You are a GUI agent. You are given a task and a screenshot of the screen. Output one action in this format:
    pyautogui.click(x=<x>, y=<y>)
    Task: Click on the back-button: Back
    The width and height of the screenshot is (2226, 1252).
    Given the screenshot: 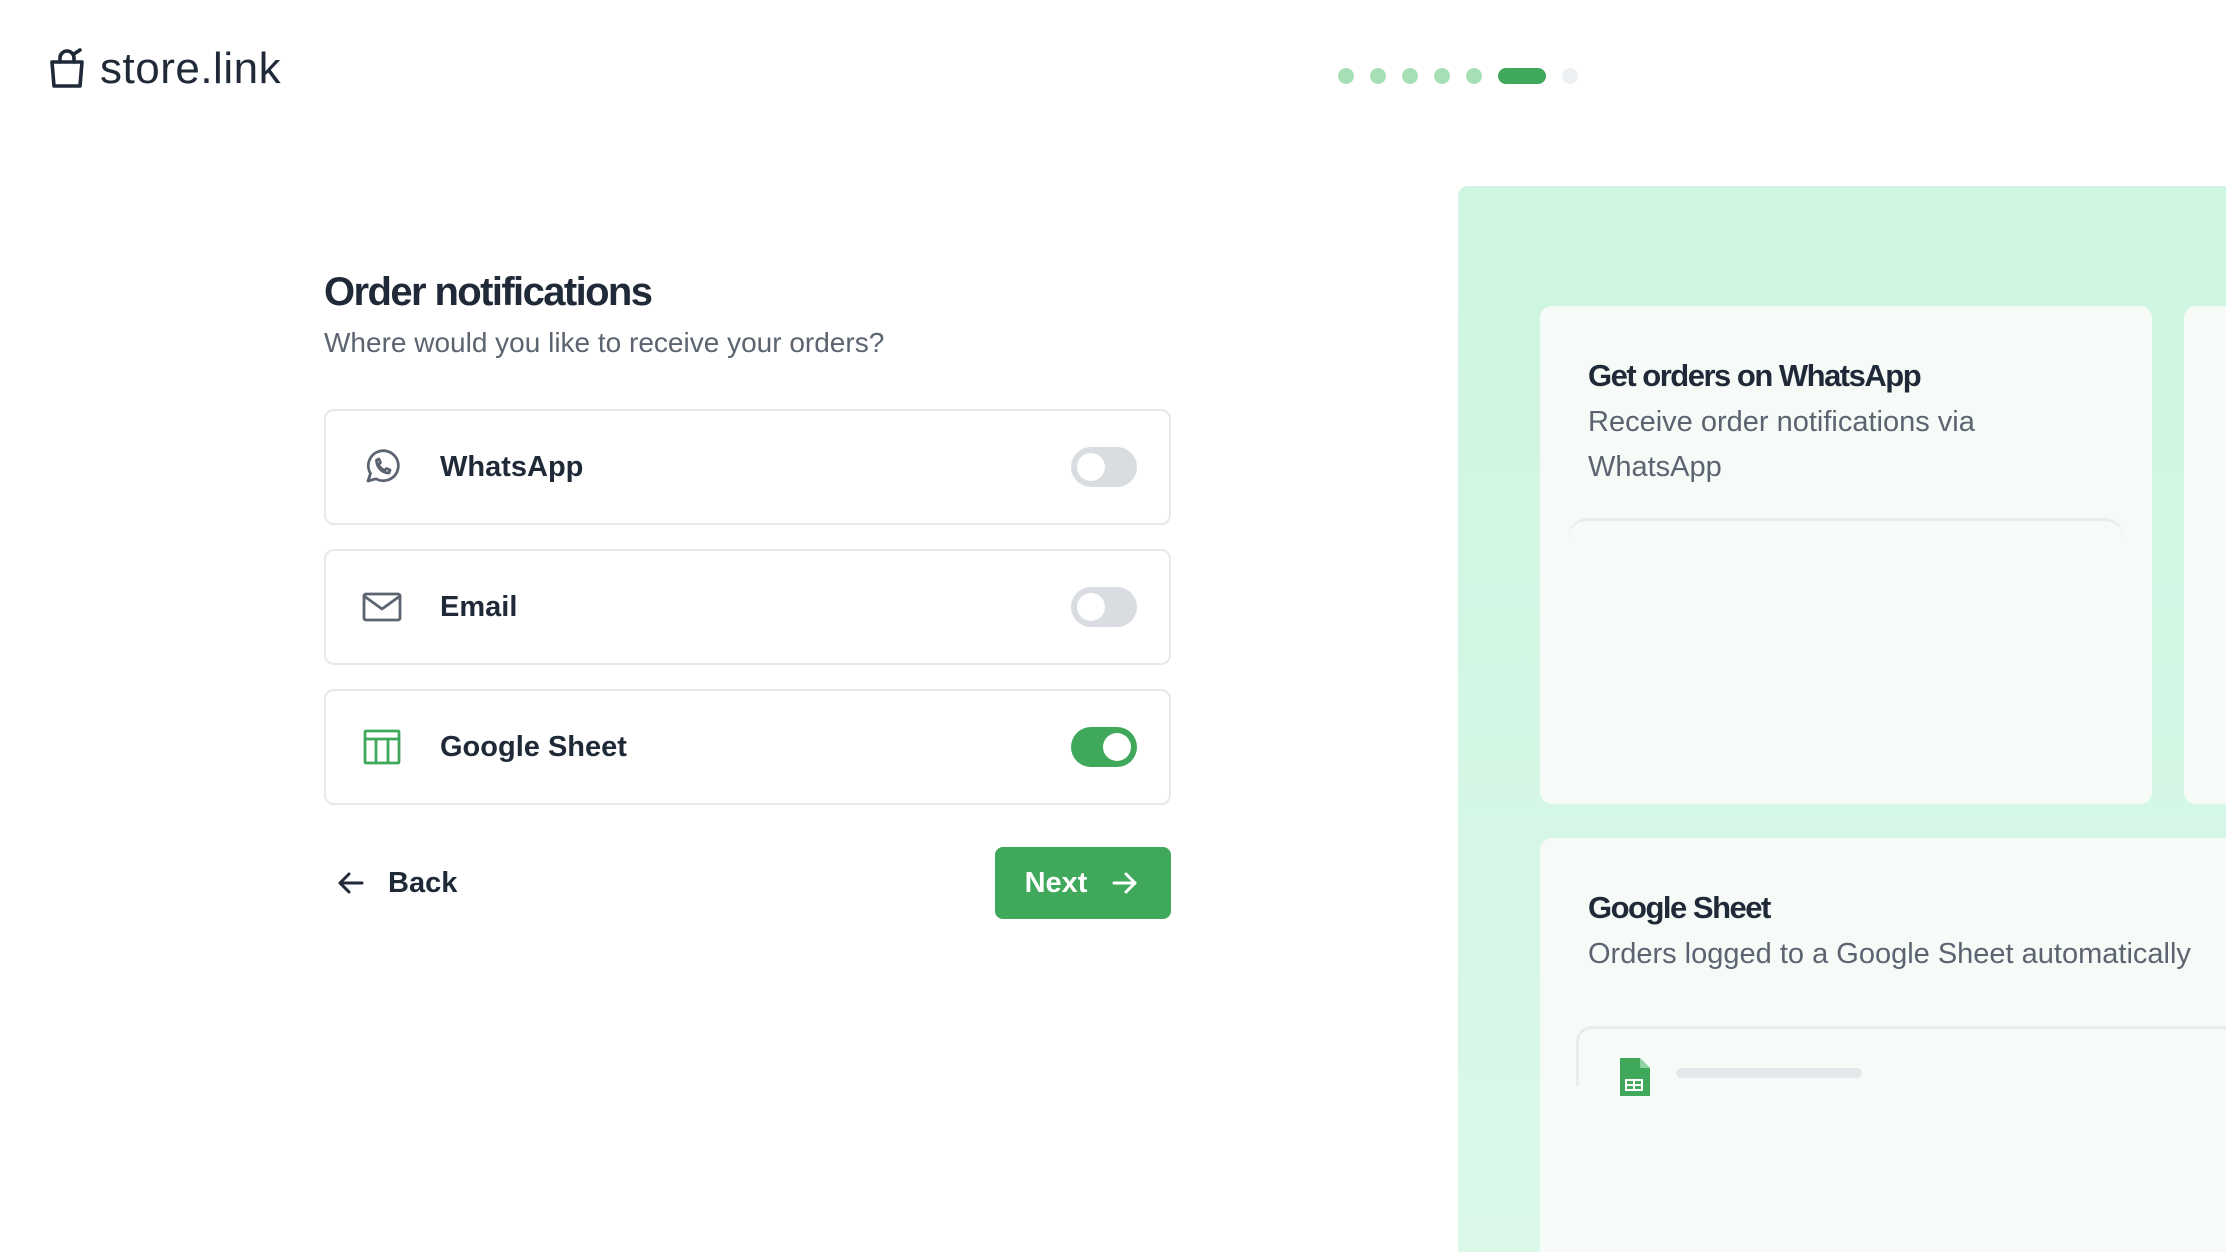 What is the action you would take?
    pyautogui.click(x=390, y=883)
    